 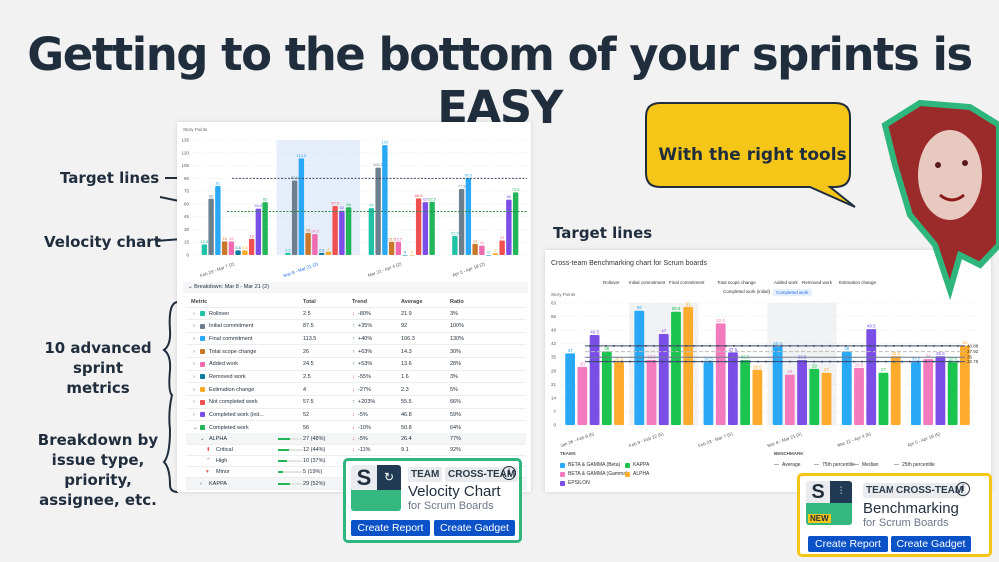 I want to click on critical-priority-icon: ⬆, so click(x=208, y=449).